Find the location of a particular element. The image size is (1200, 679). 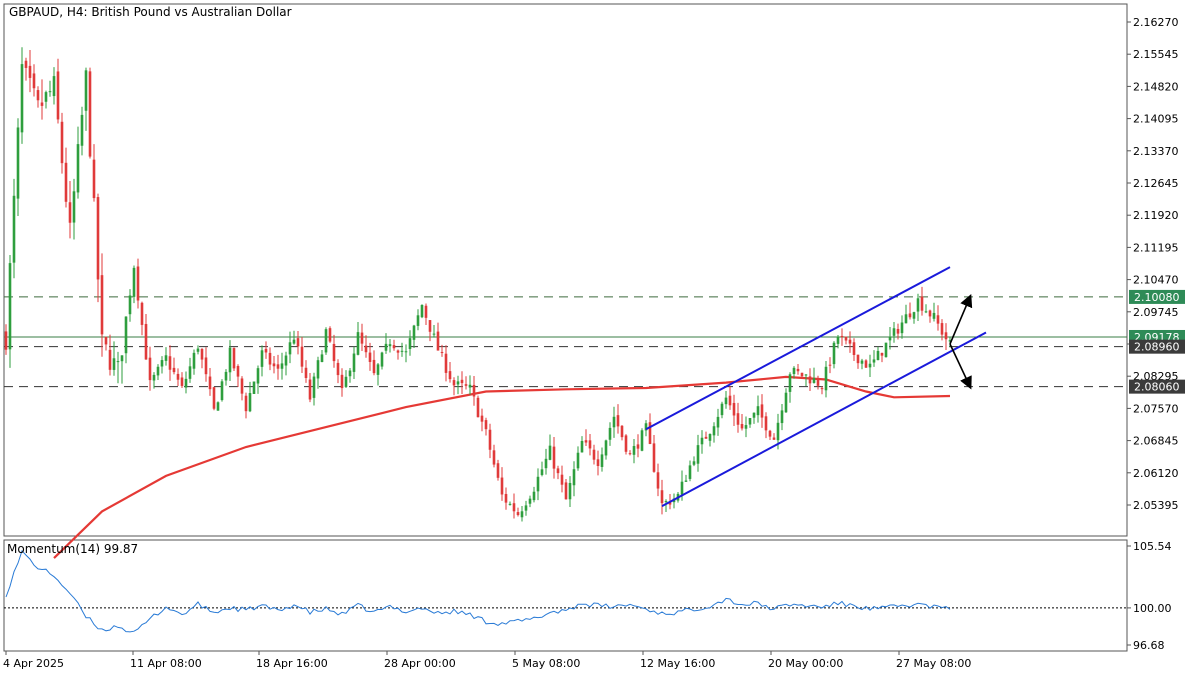

x-tick-label: 28 Apr 00:00 is located at coordinates (420, 663).